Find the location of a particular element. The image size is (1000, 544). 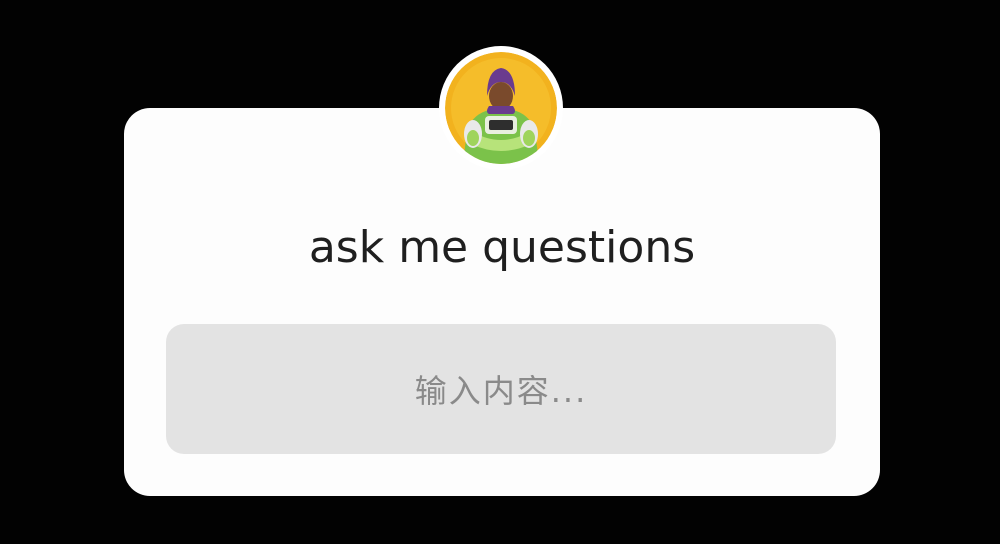

avatar-ring is located at coordinates (501, 108).